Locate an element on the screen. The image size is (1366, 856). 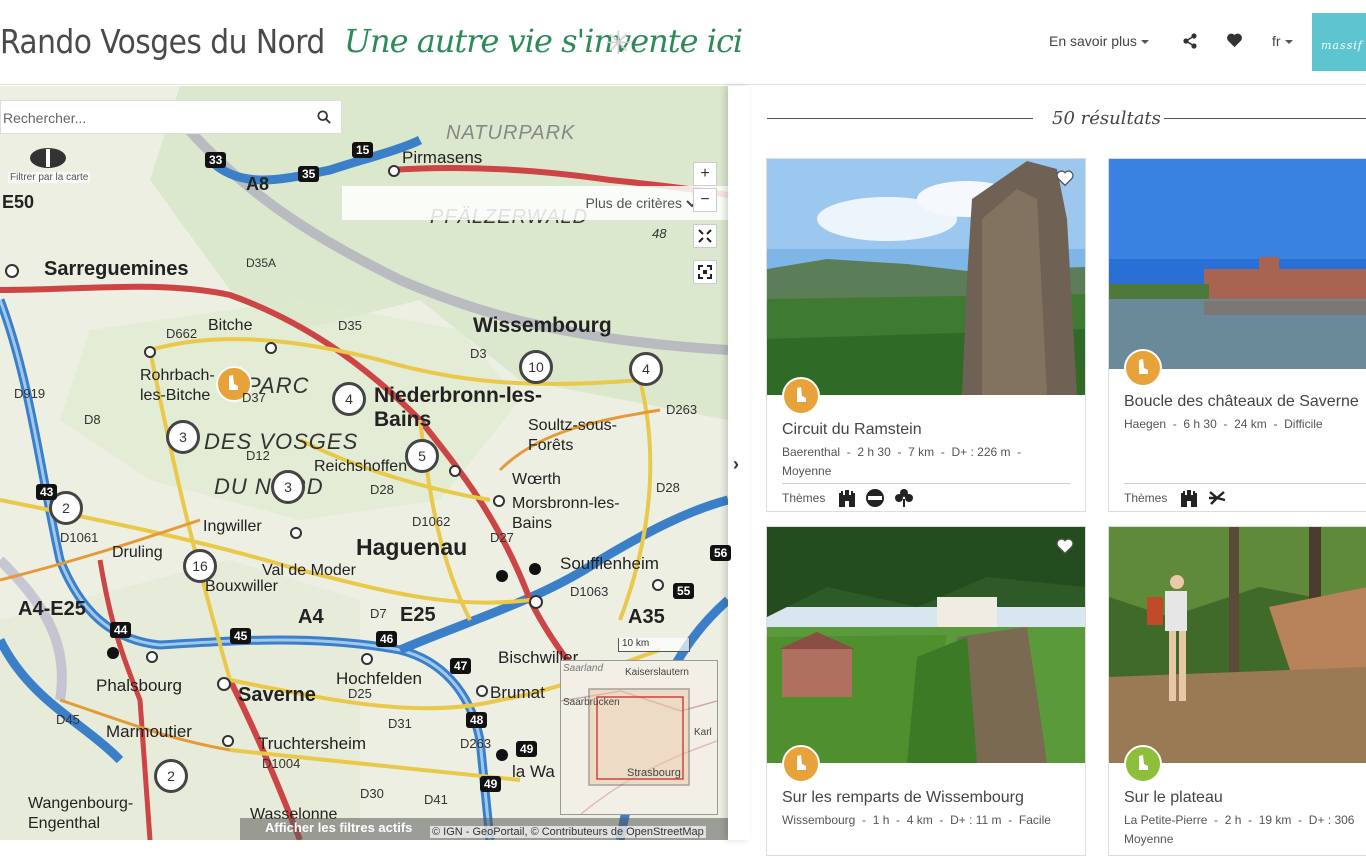
trek-duration: 2 h is located at coordinates (1233, 820).